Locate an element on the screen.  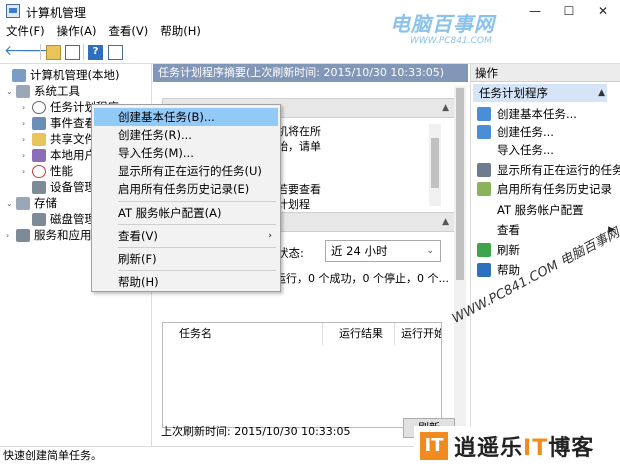
brand-text-post: 博客 is located at coordinates (571, 448).